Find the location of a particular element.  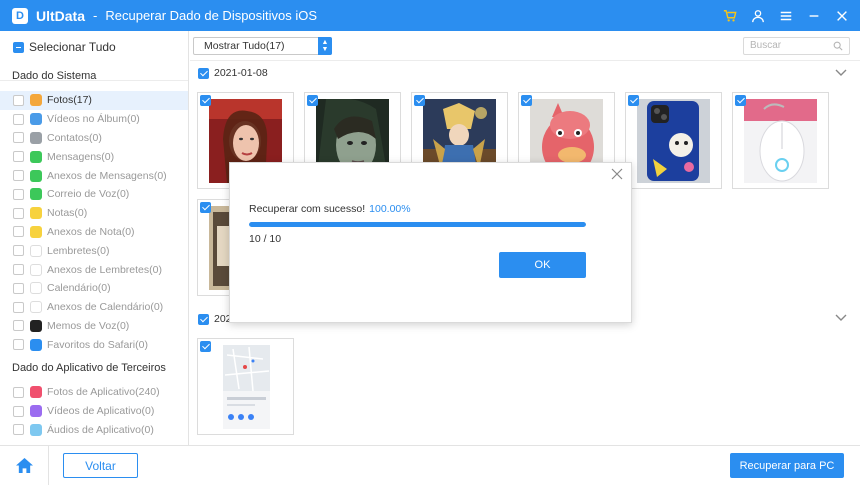

sidebar-item: Anexos de Mensagens(0) is located at coordinates (94, 175).